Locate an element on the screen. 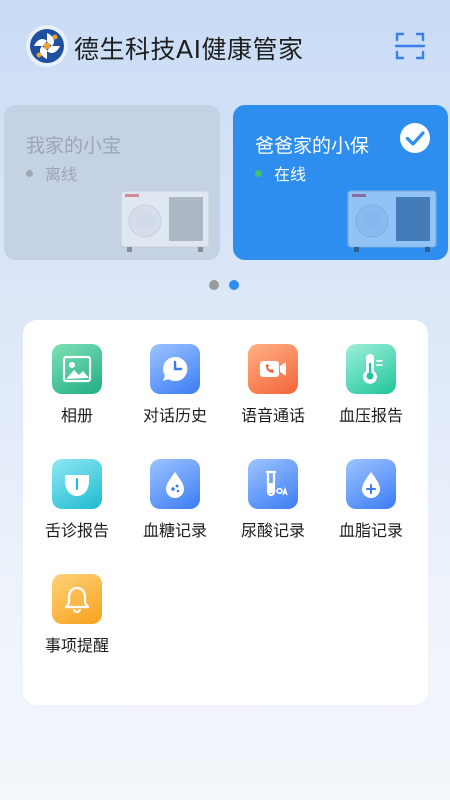 The height and width of the screenshot is (800, 450). header: 德生科技AI健康管家 is located at coordinates (225, 45).